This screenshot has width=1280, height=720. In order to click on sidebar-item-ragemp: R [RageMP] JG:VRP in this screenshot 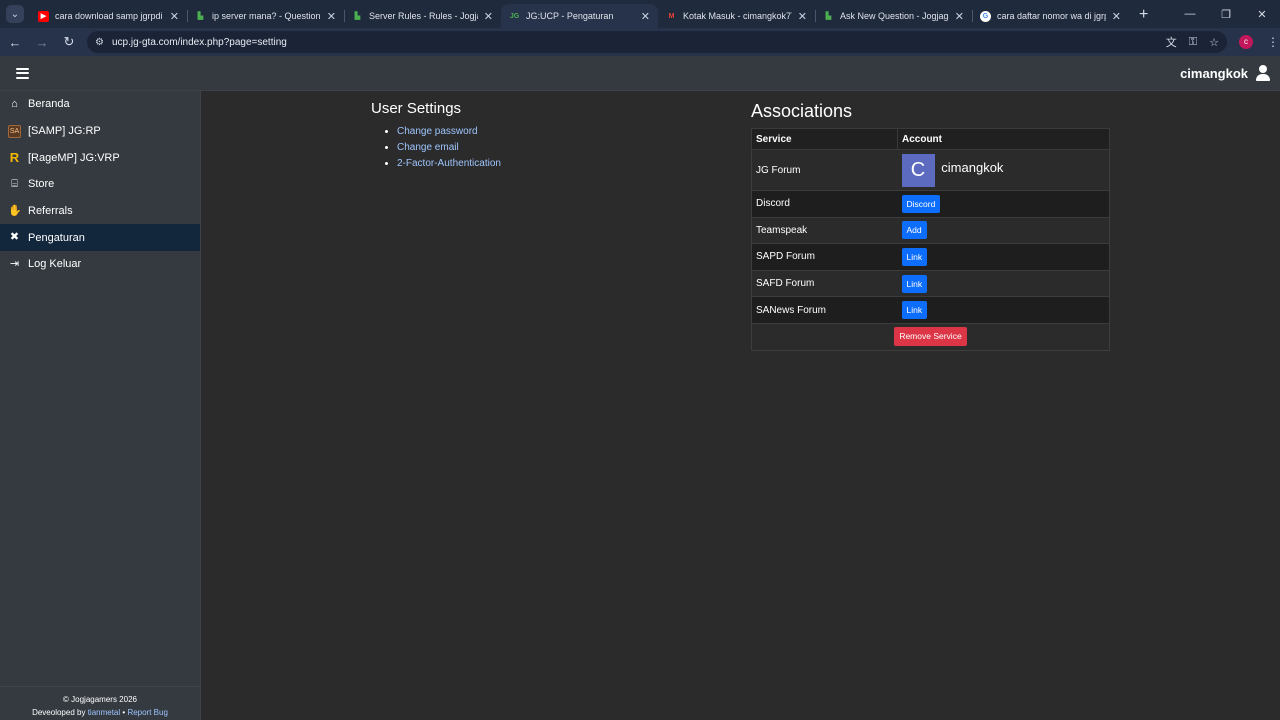, I will do `click(100, 157)`.